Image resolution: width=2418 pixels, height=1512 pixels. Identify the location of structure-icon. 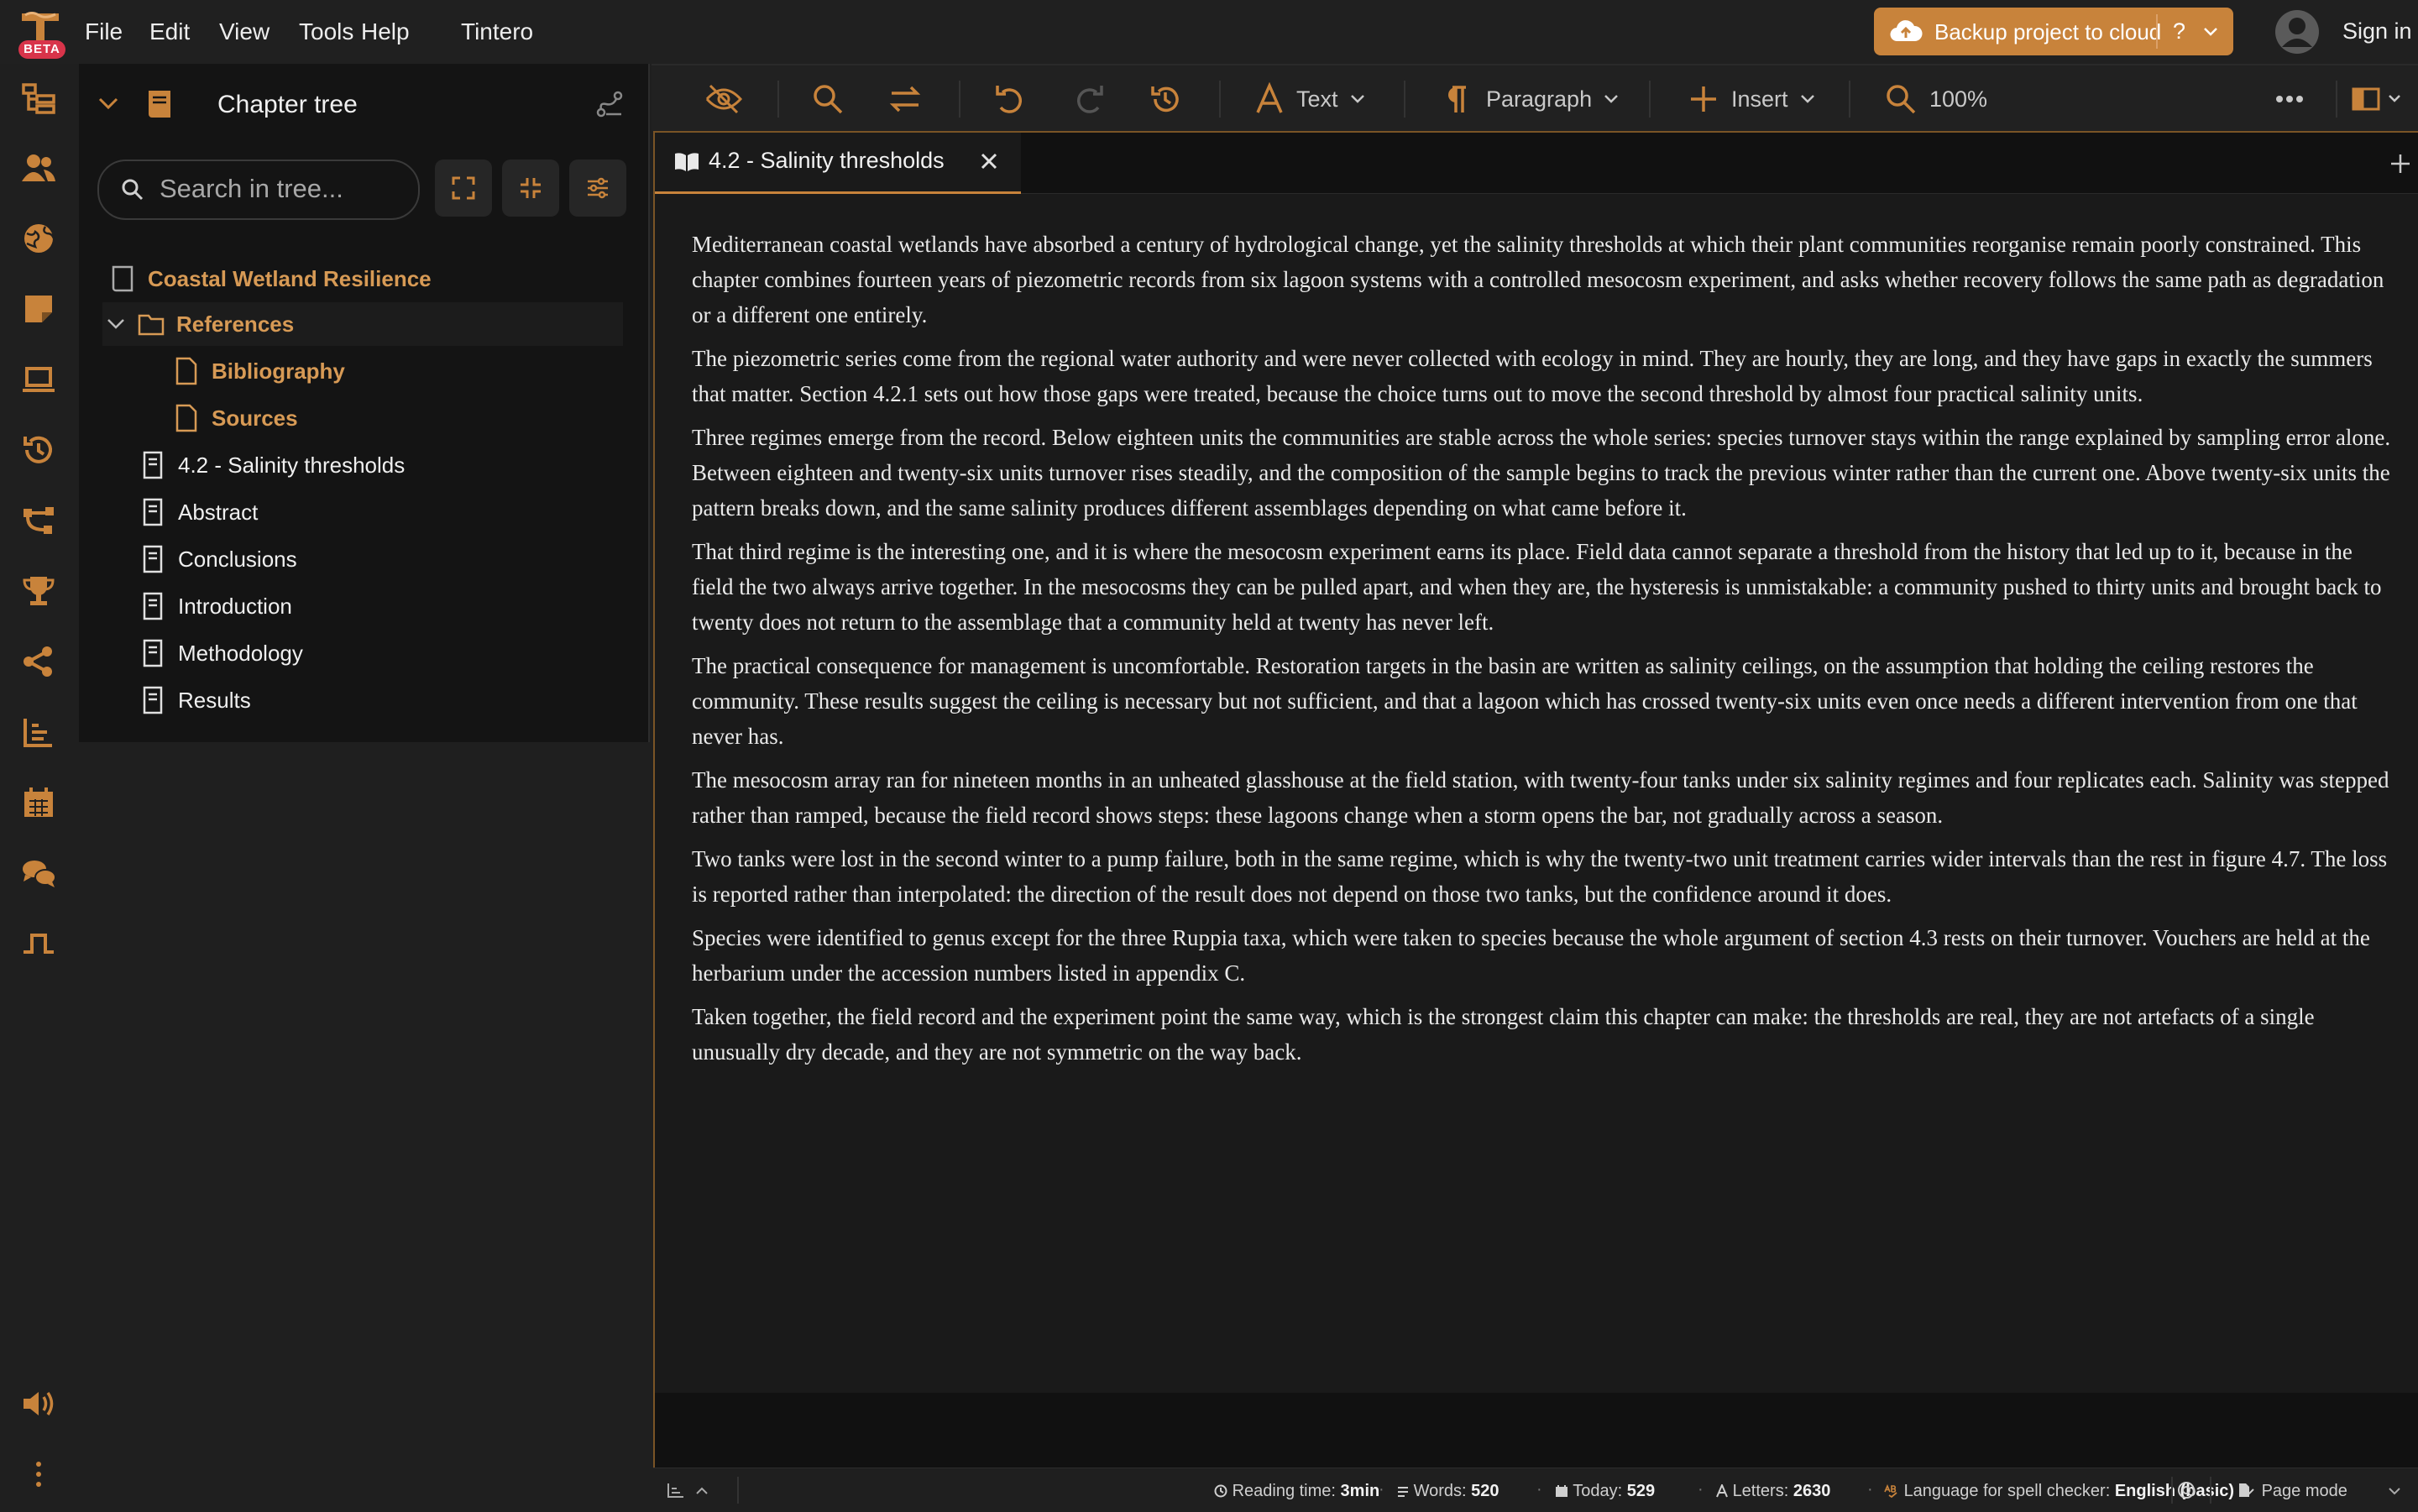
(38, 520).